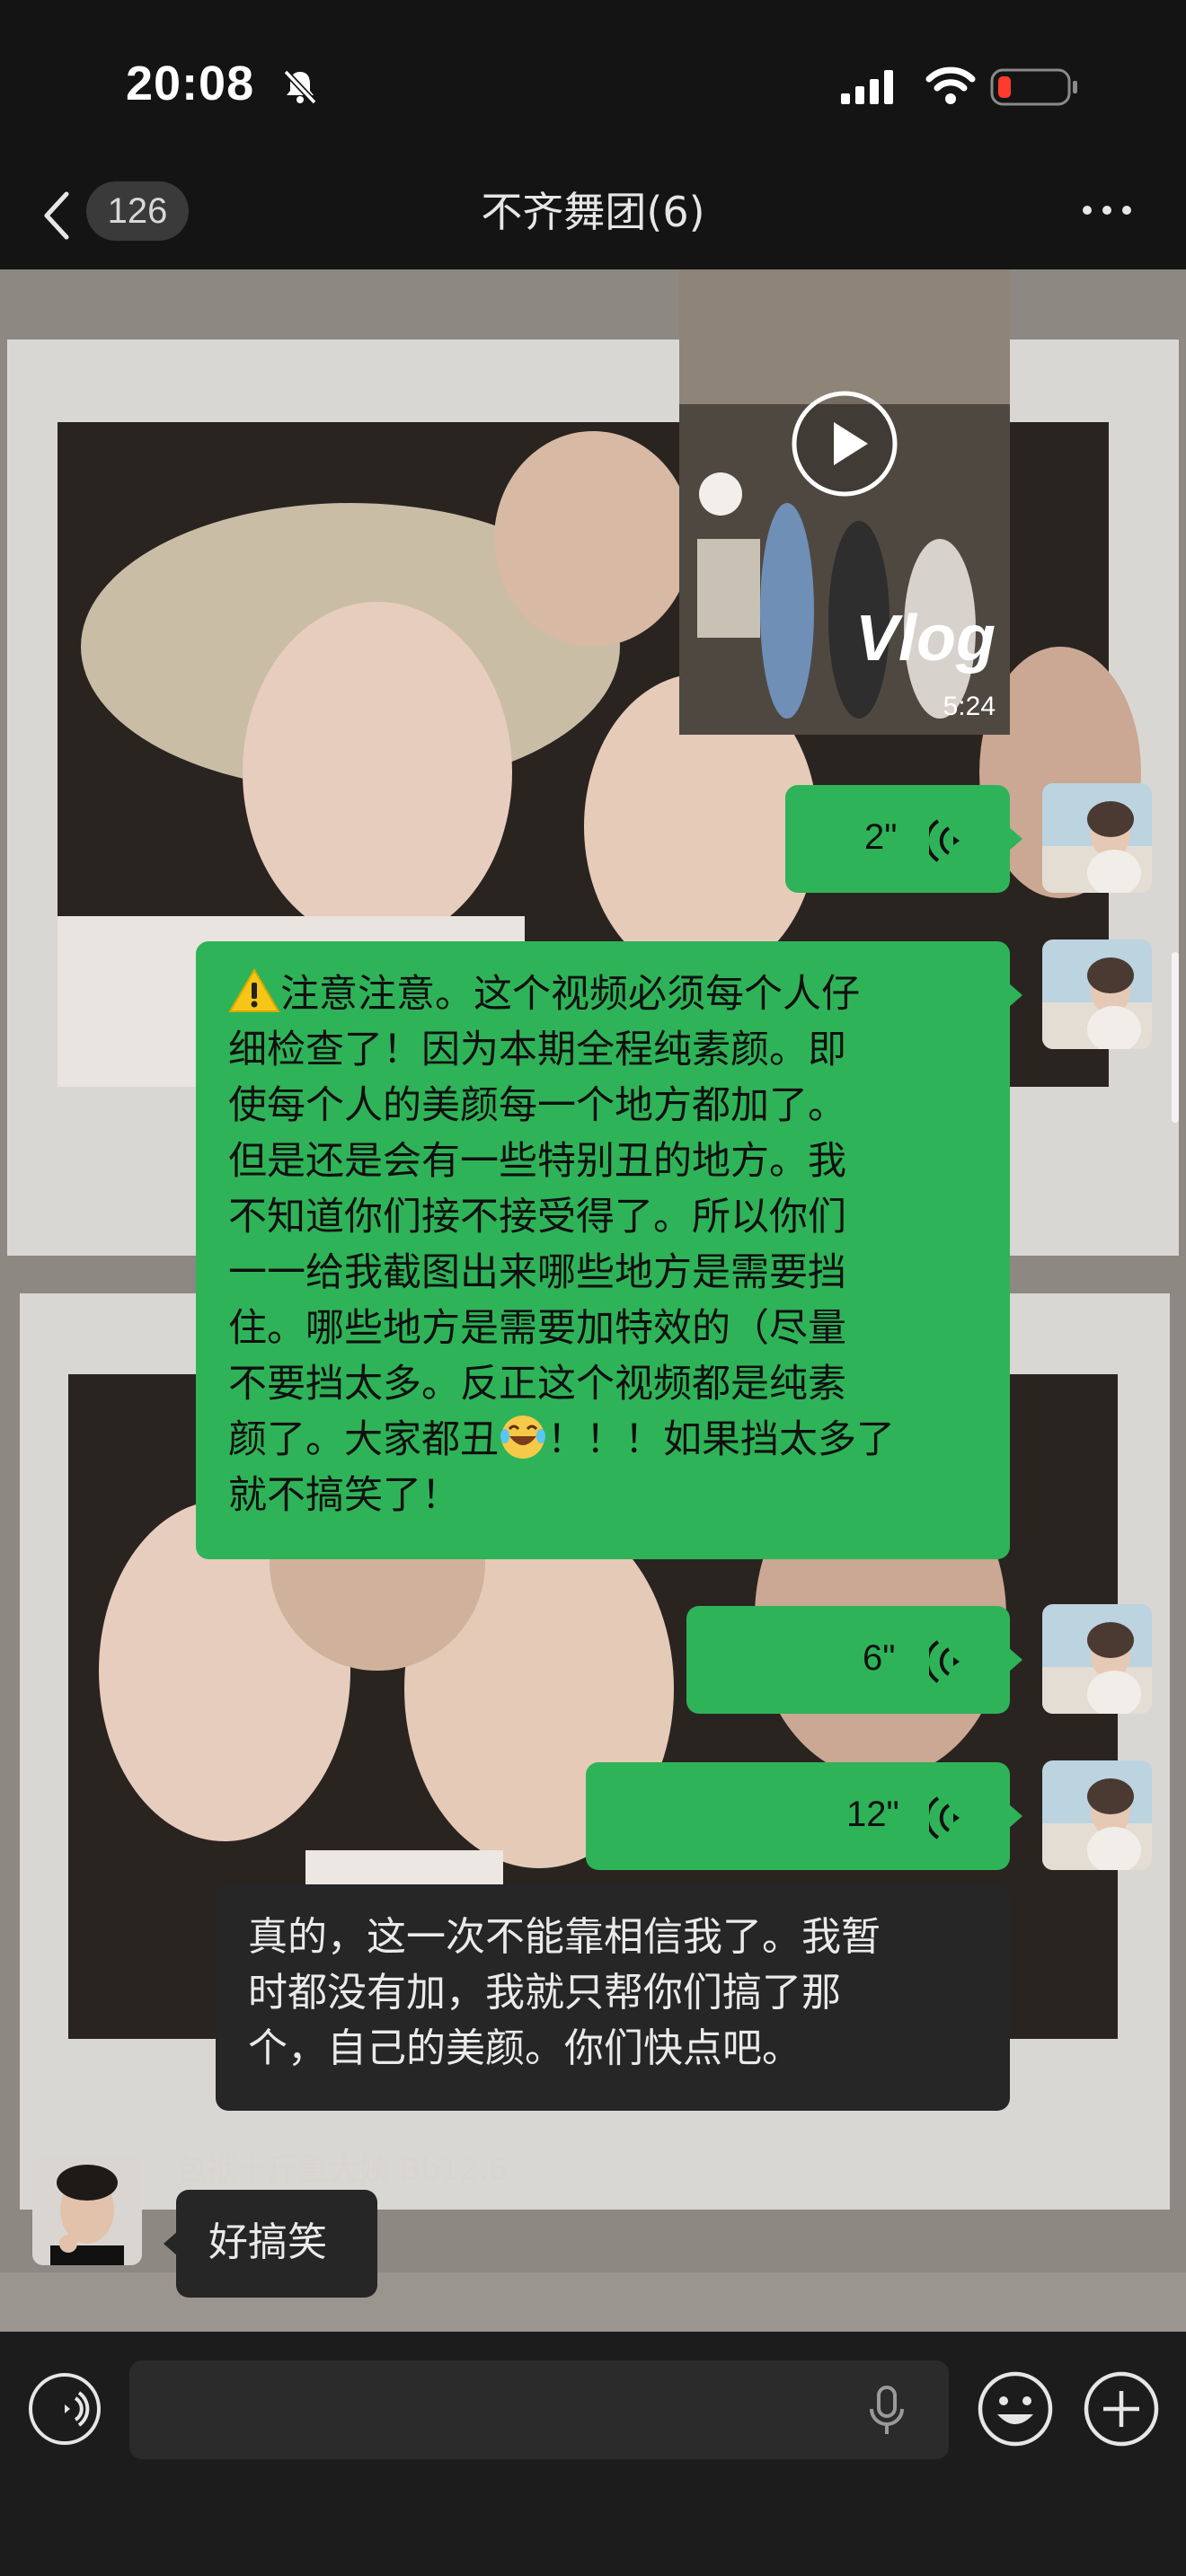 The height and width of the screenshot is (2576, 1186). Describe the element at coordinates (190, 83) in the screenshot. I see `status-time: 20:08` at that location.